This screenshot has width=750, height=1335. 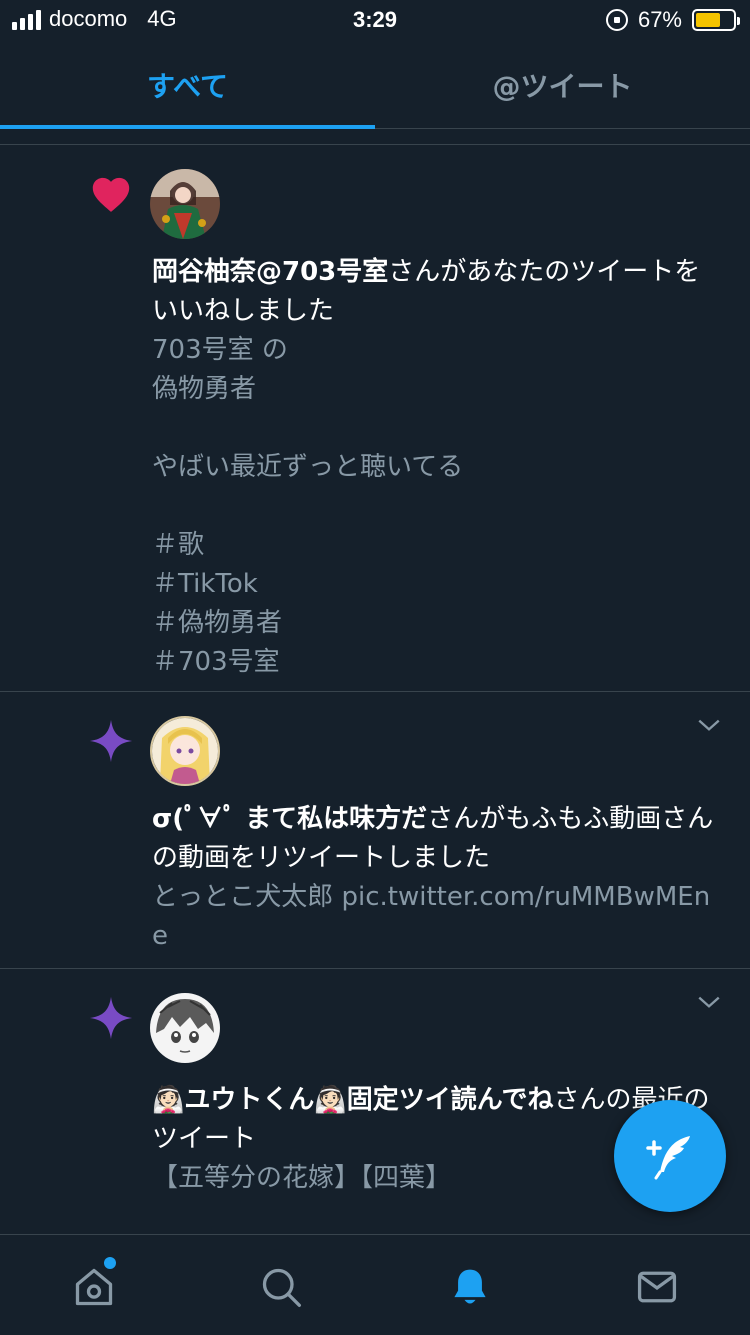 I want to click on compose-tweet-button, so click(x=670, y=1156).